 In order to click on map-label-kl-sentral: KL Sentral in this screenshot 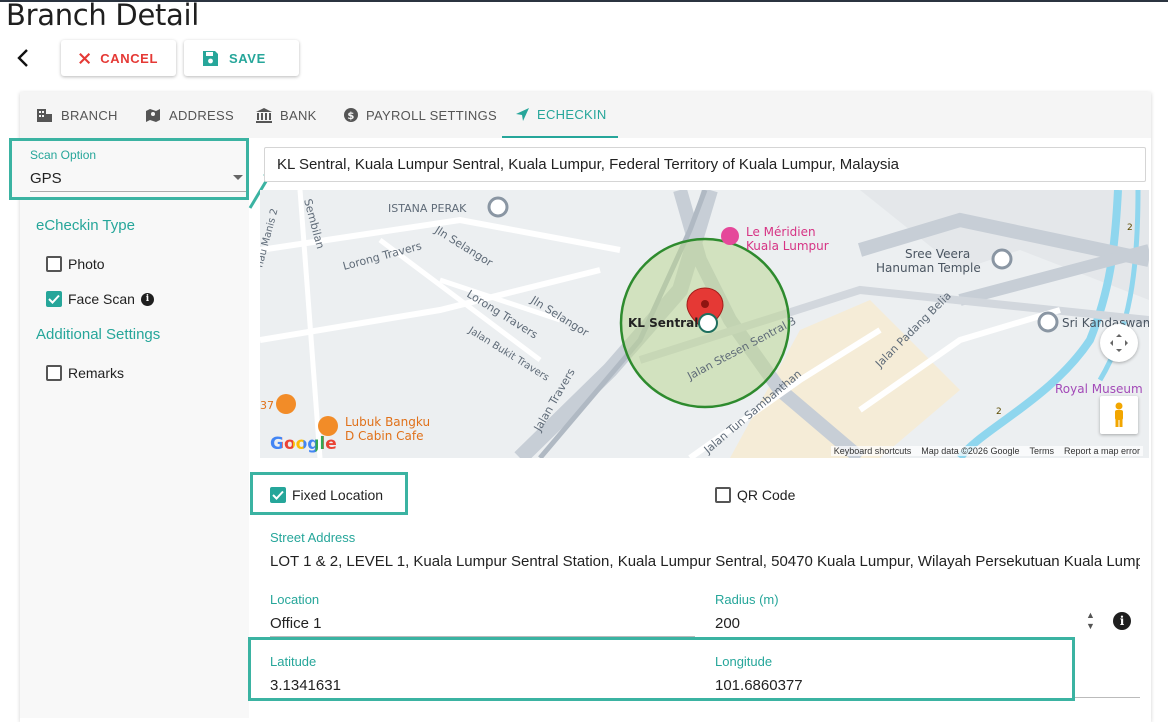, I will do `click(663, 323)`.